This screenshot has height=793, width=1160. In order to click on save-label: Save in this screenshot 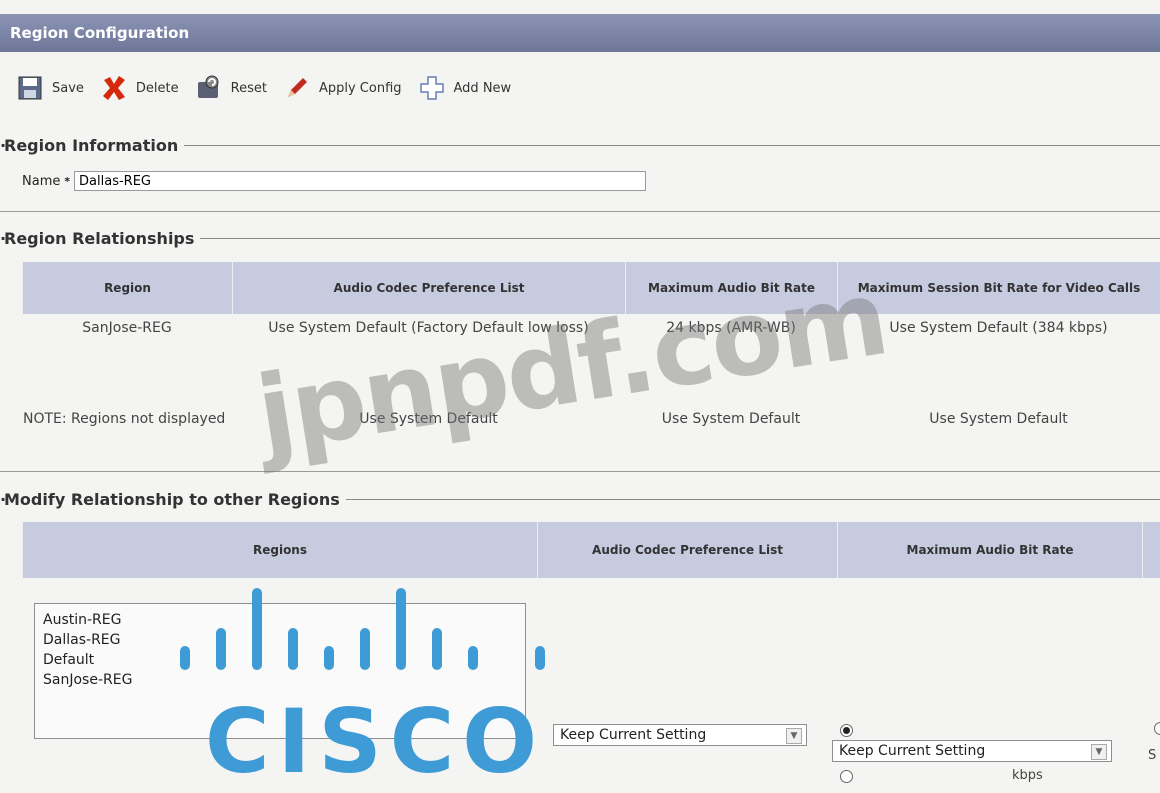, I will do `click(68, 88)`.